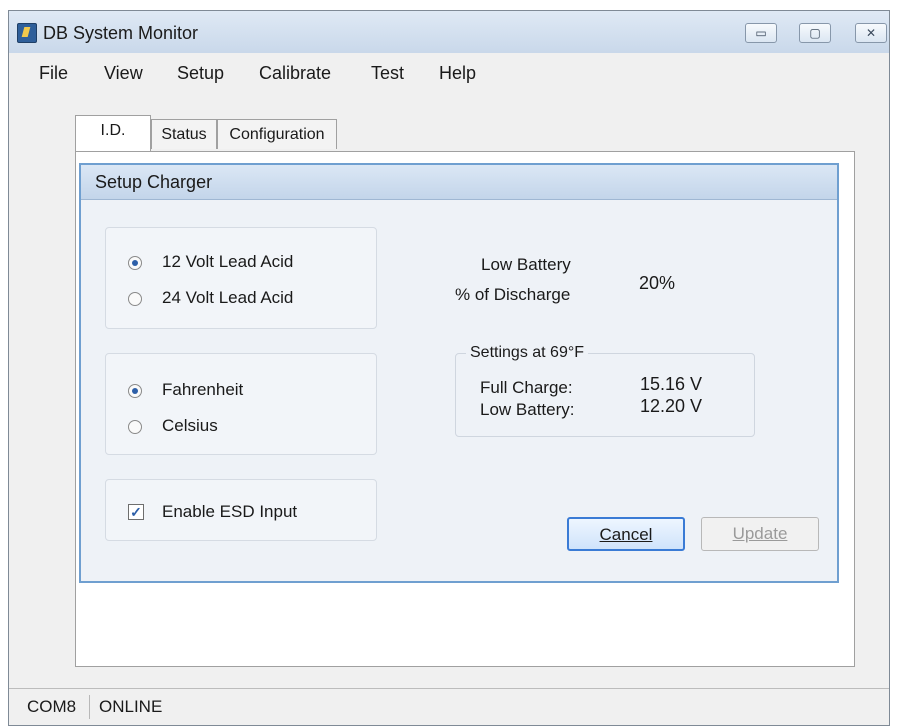  I want to click on full-charge-value: 15.16 V, so click(671, 384).